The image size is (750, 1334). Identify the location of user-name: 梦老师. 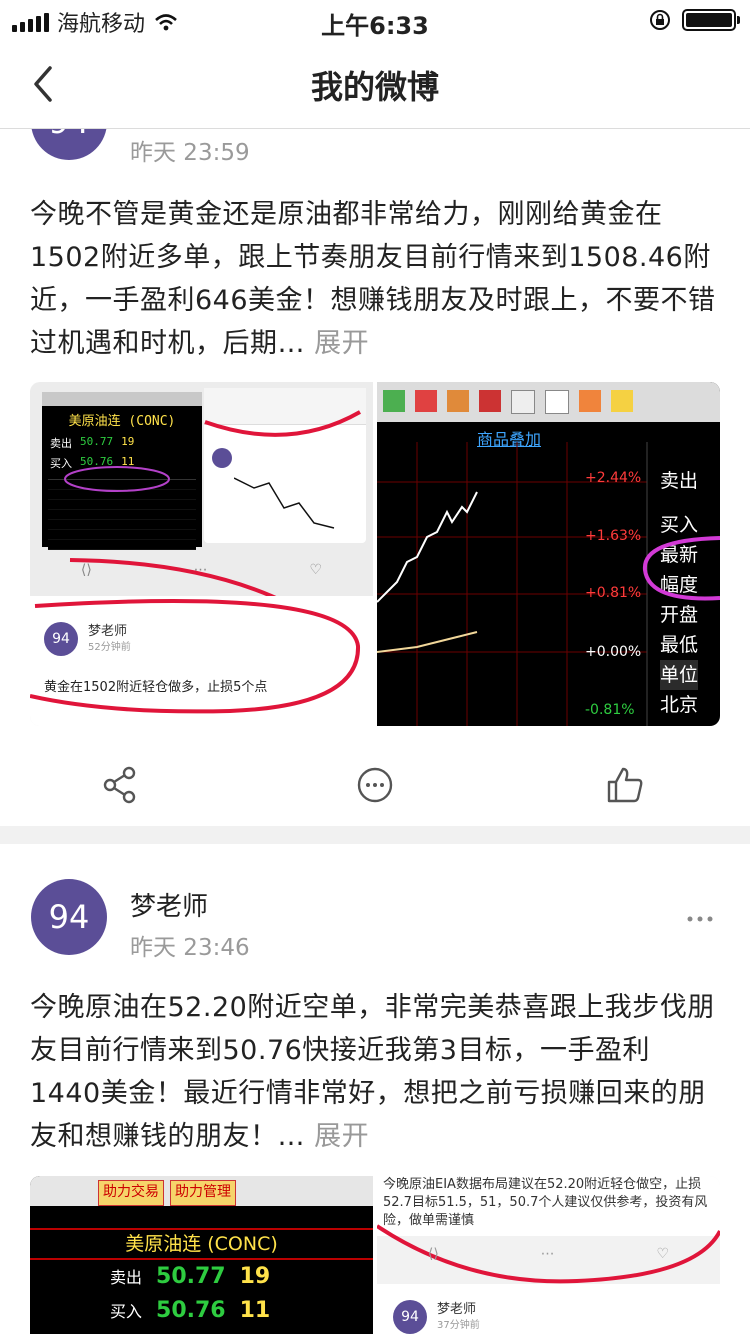
(169, 904).